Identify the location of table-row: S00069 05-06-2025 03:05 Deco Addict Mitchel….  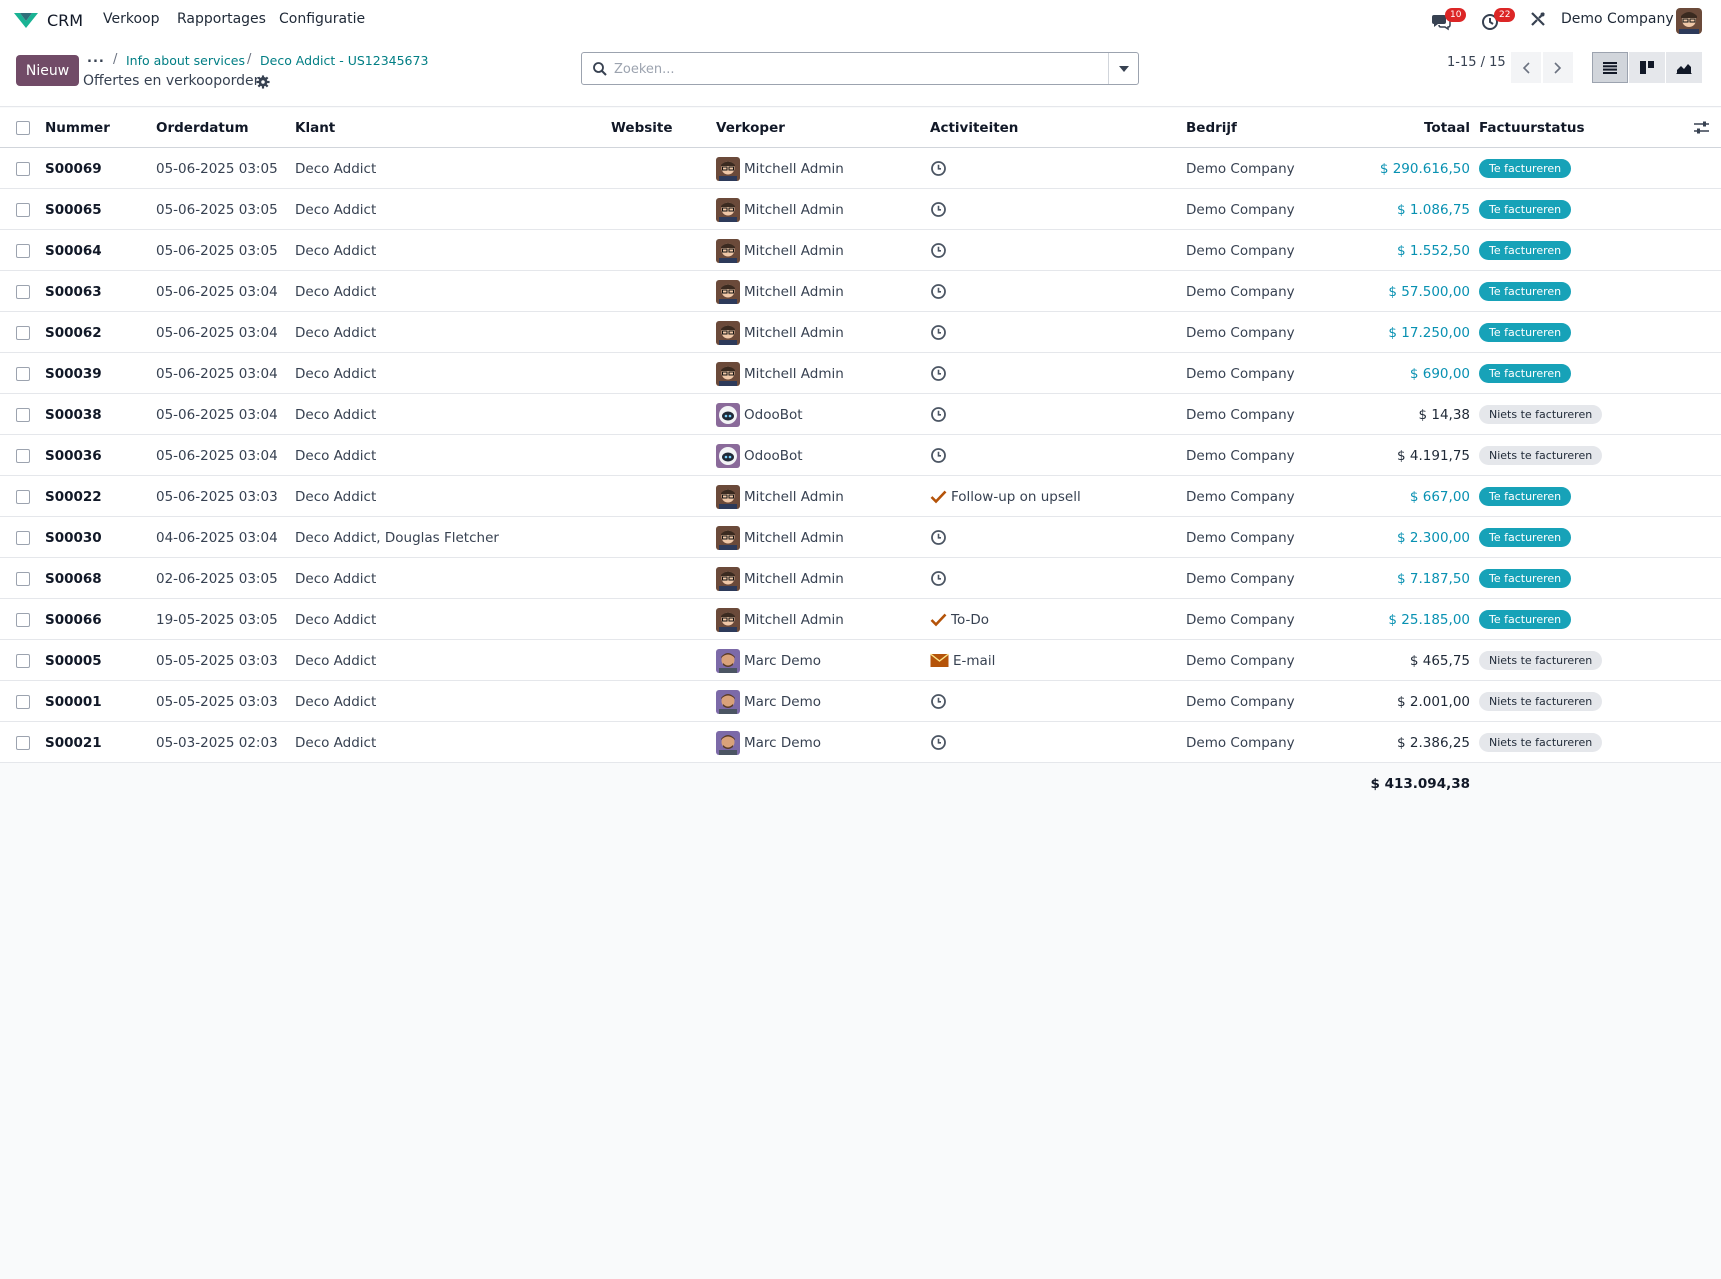
(860, 168).